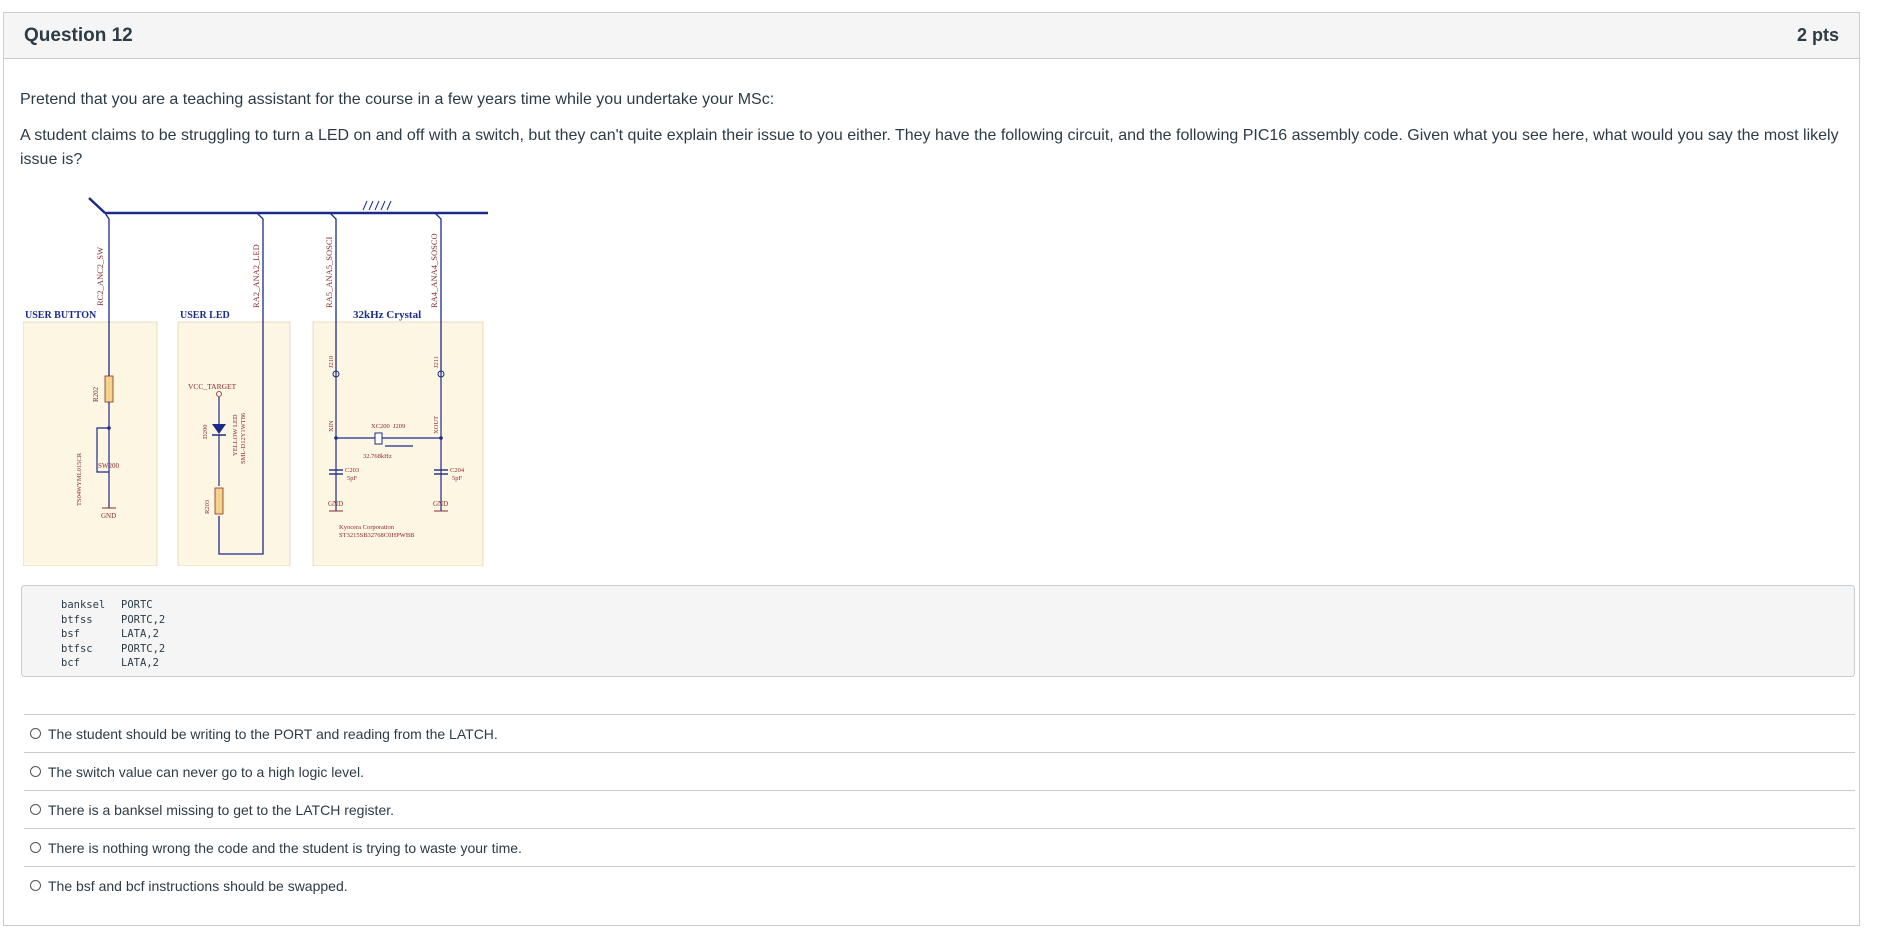  I want to click on svg-text: XOUT, so click(436, 425).